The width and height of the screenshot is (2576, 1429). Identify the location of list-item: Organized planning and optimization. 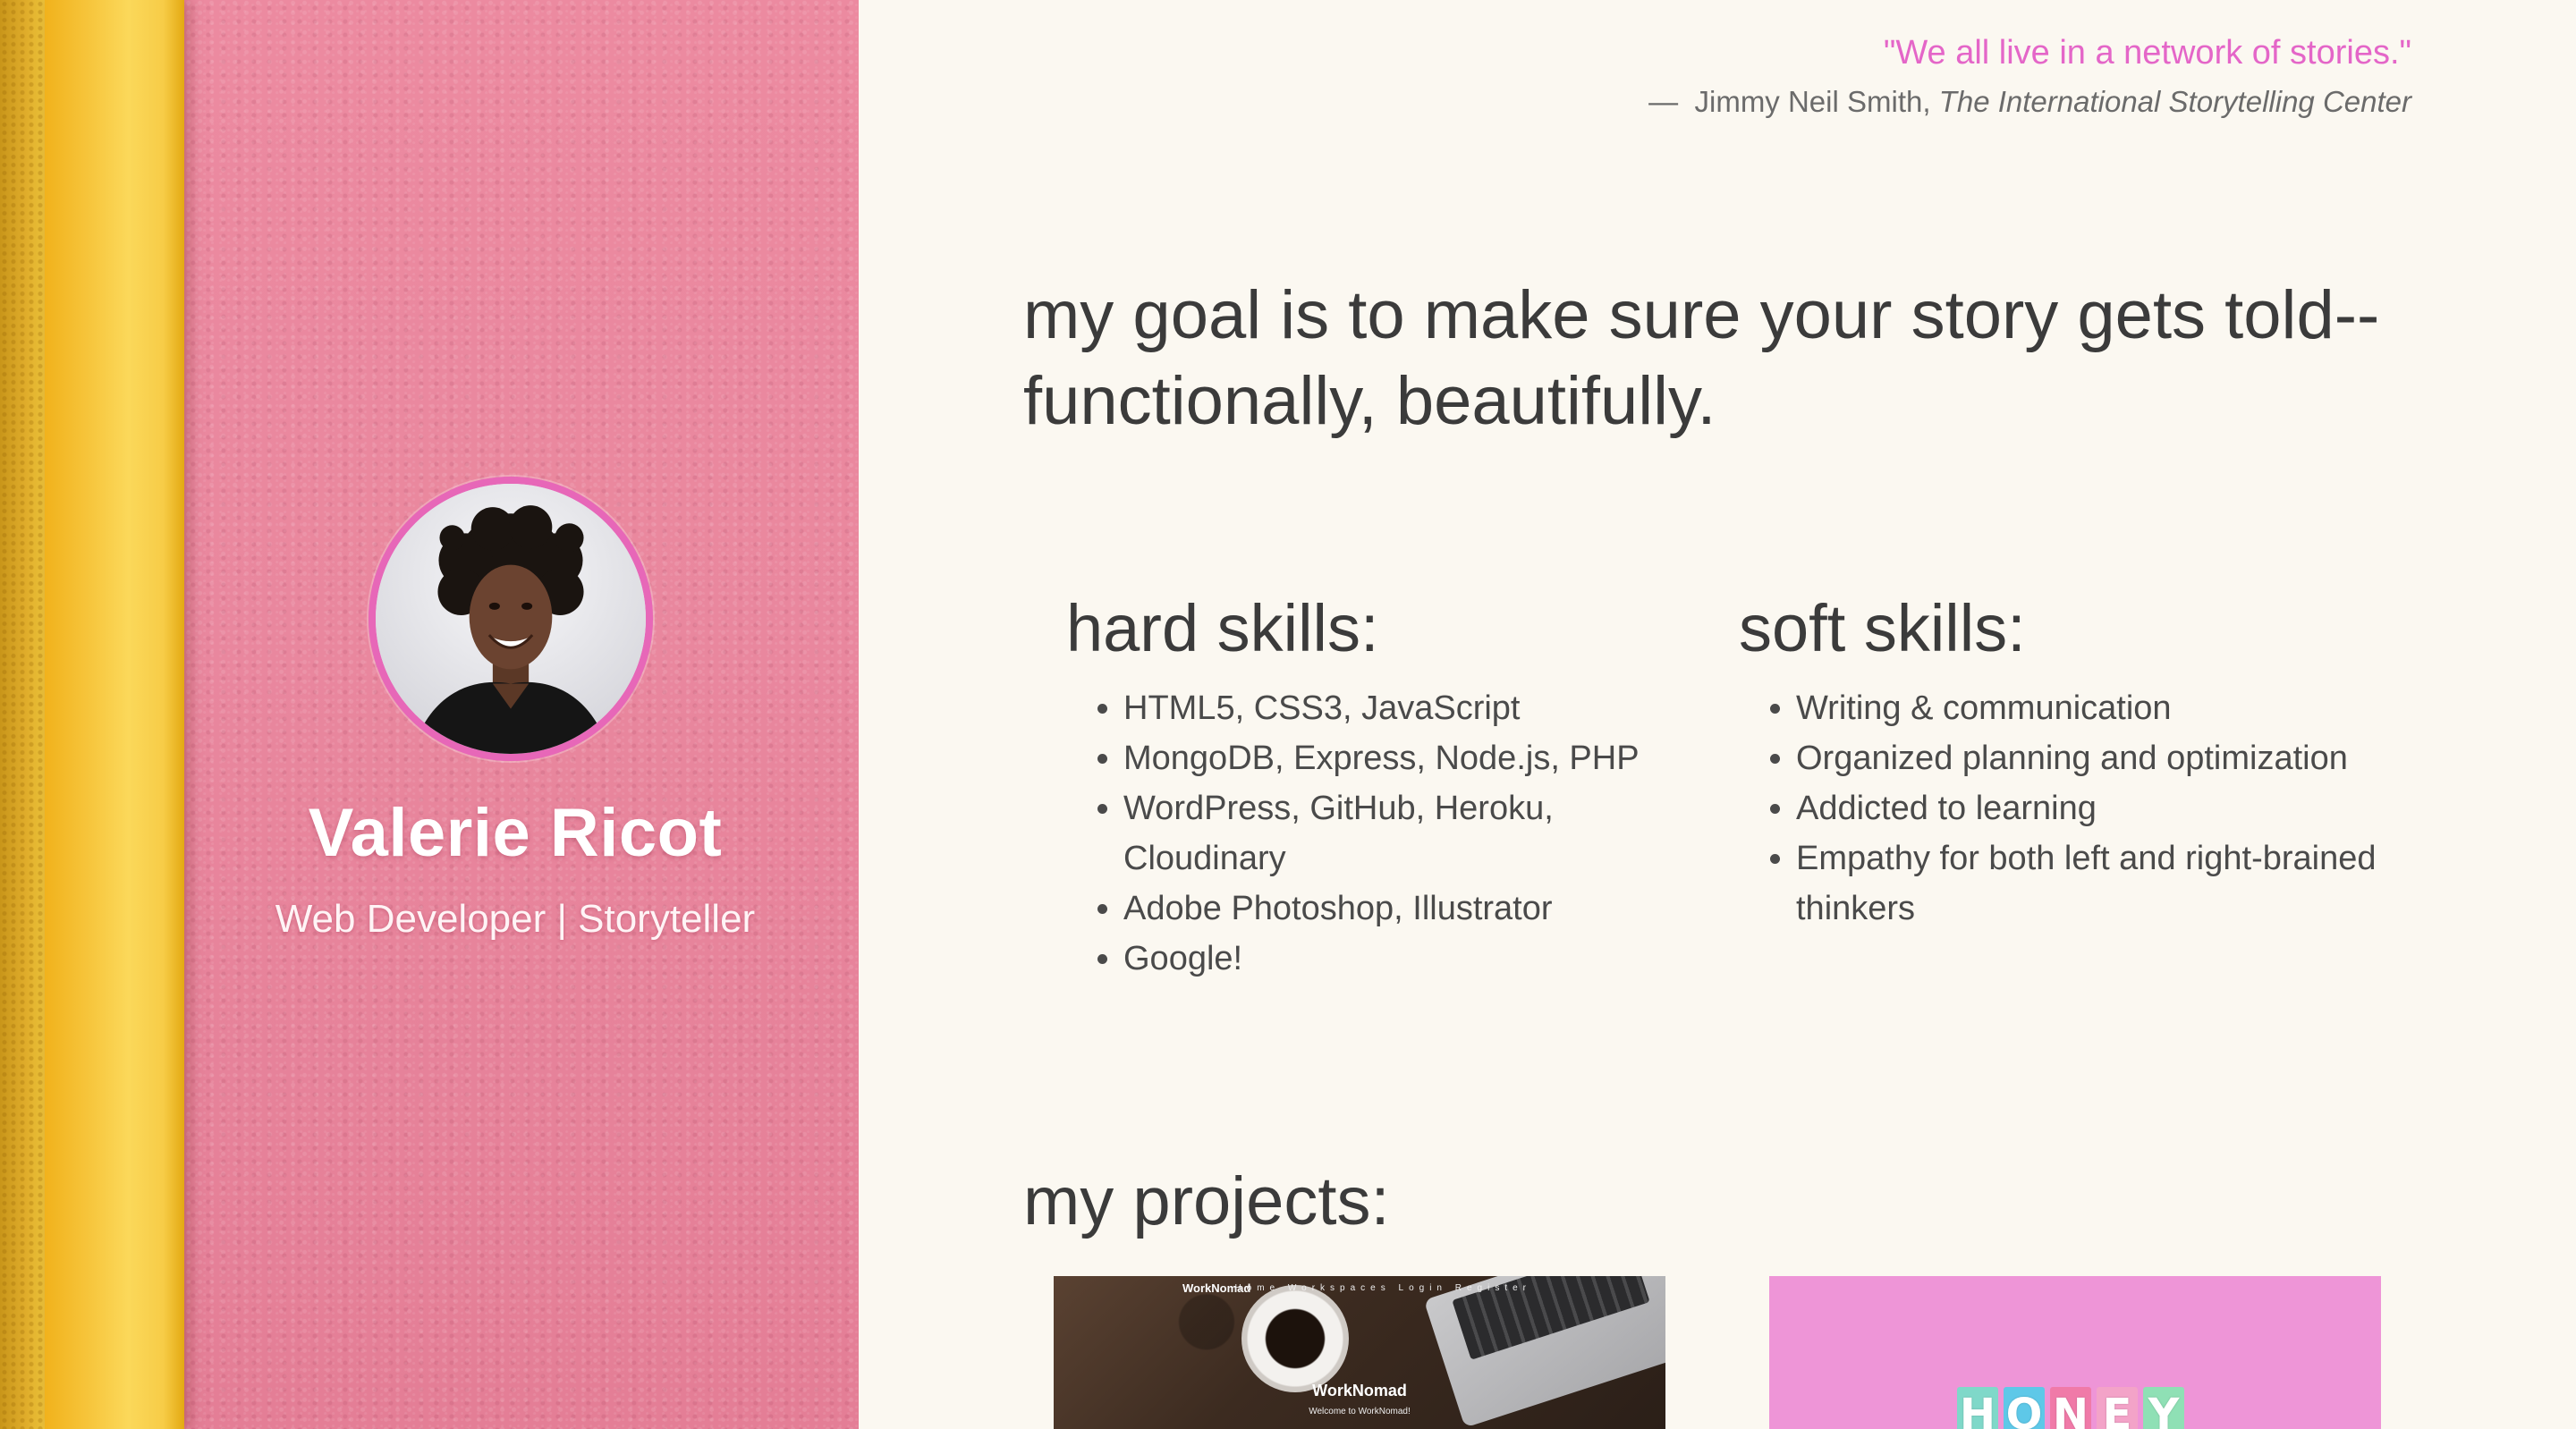
(2118, 758).